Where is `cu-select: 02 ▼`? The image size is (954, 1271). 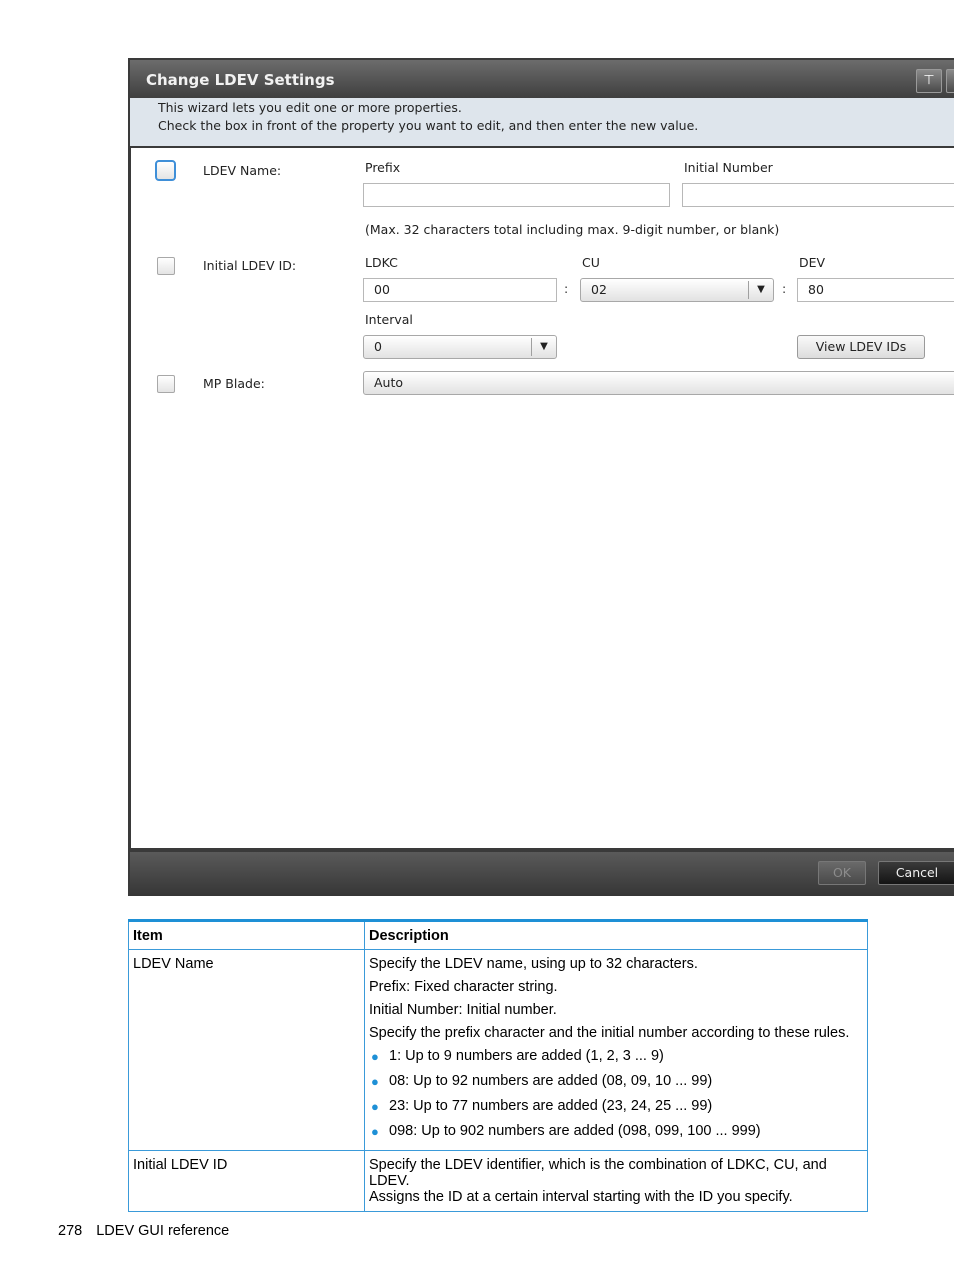
cu-select: 02 ▼ is located at coordinates (677, 290).